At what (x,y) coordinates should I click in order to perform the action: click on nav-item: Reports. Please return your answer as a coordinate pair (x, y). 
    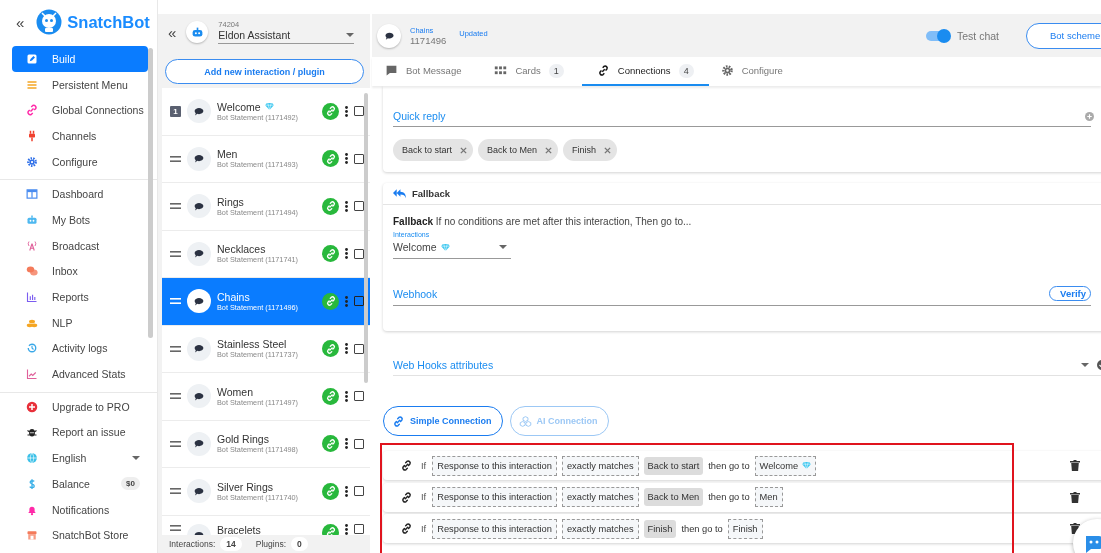
    Looking at the image, I should click on (80, 297).